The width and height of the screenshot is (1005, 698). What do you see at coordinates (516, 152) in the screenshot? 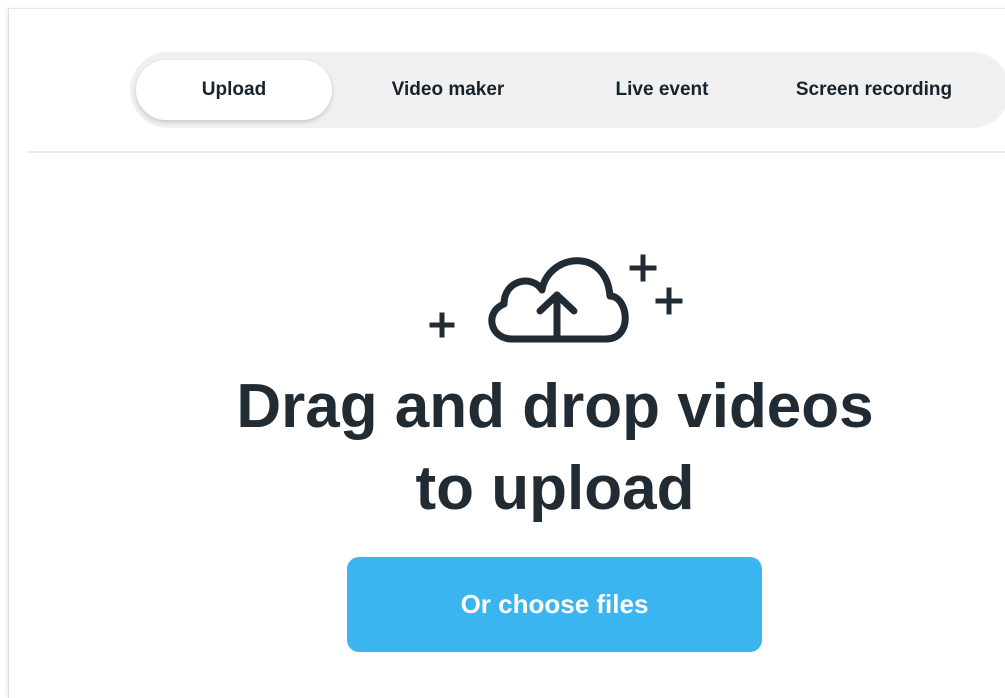
I see `divider` at bounding box center [516, 152].